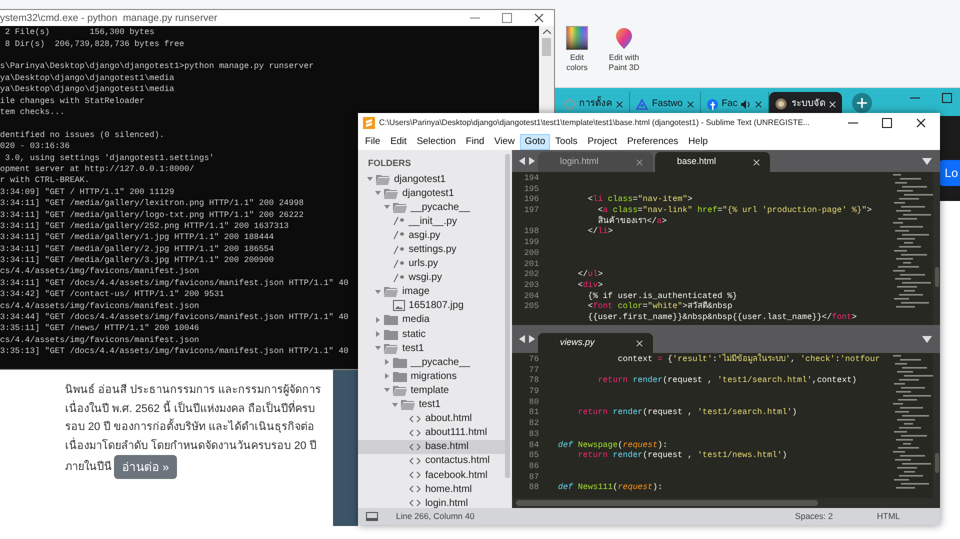 The image size is (960, 539). Describe the element at coordinates (369, 123) in the screenshot. I see `app-logo-icon` at that location.